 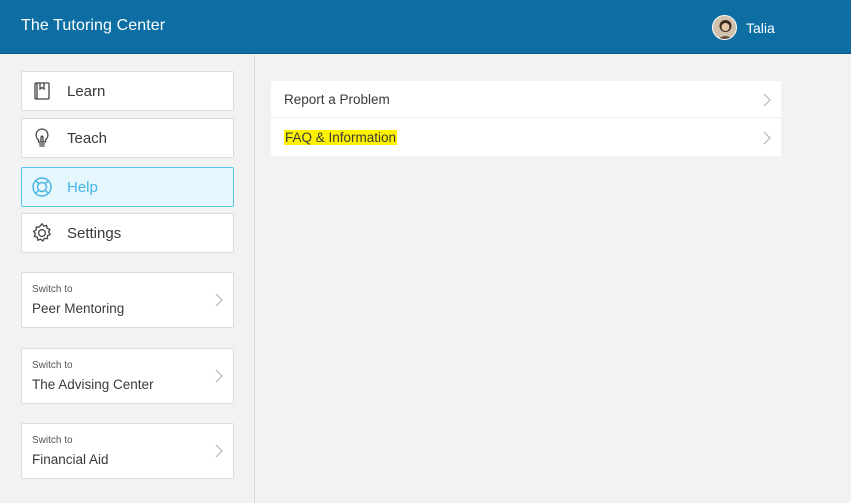 I want to click on sidebar-item-label: Help, so click(x=82, y=187).